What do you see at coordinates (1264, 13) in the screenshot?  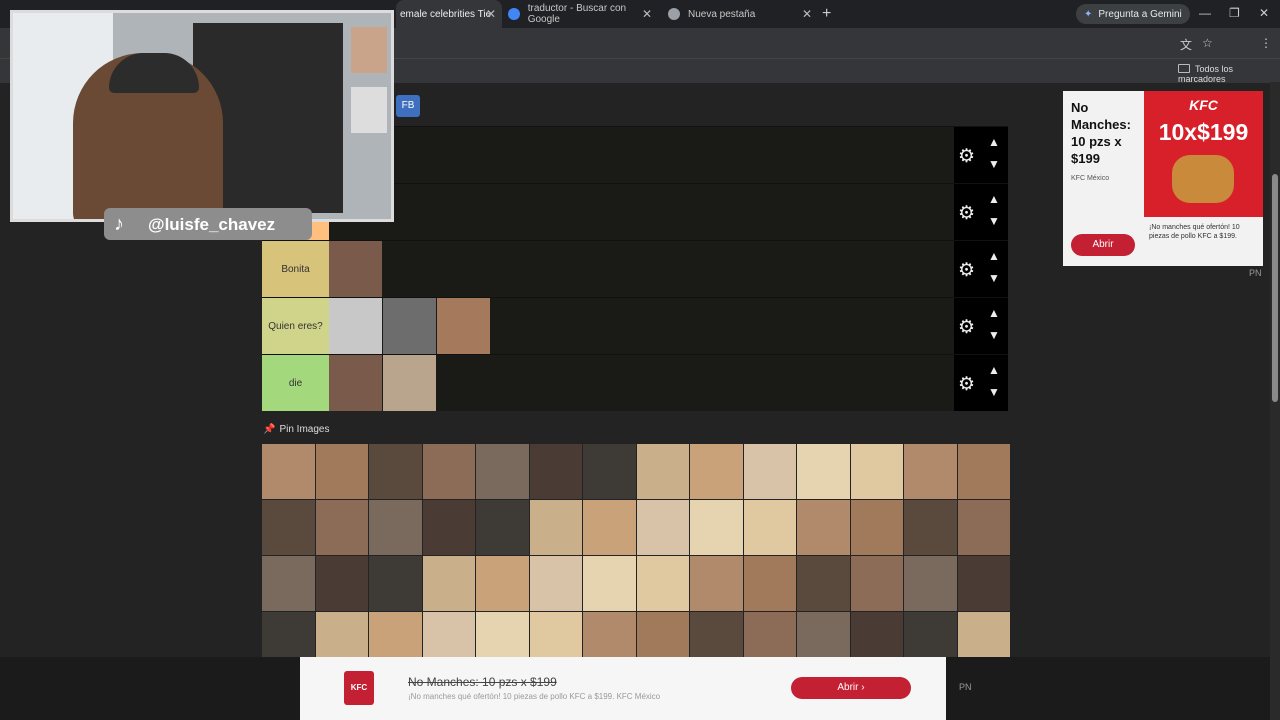 I see `close-window-icon: ✕` at bounding box center [1264, 13].